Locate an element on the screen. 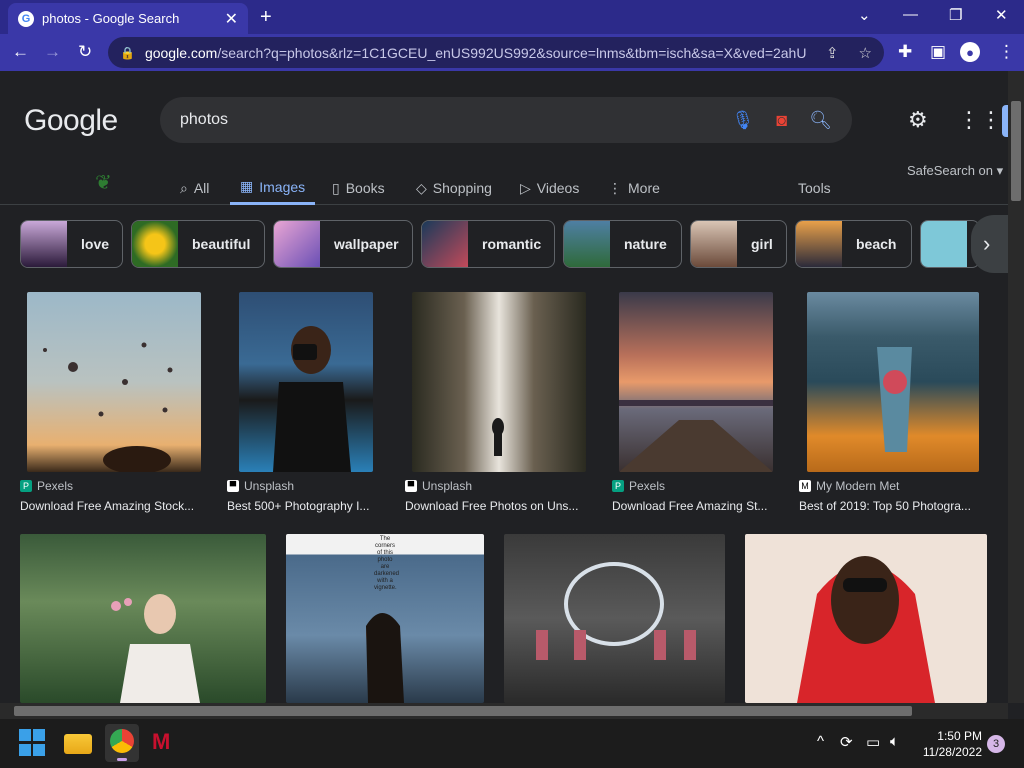 This screenshot has width=1024, height=768. chevron-up-icon: ^ is located at coordinates (820, 741).